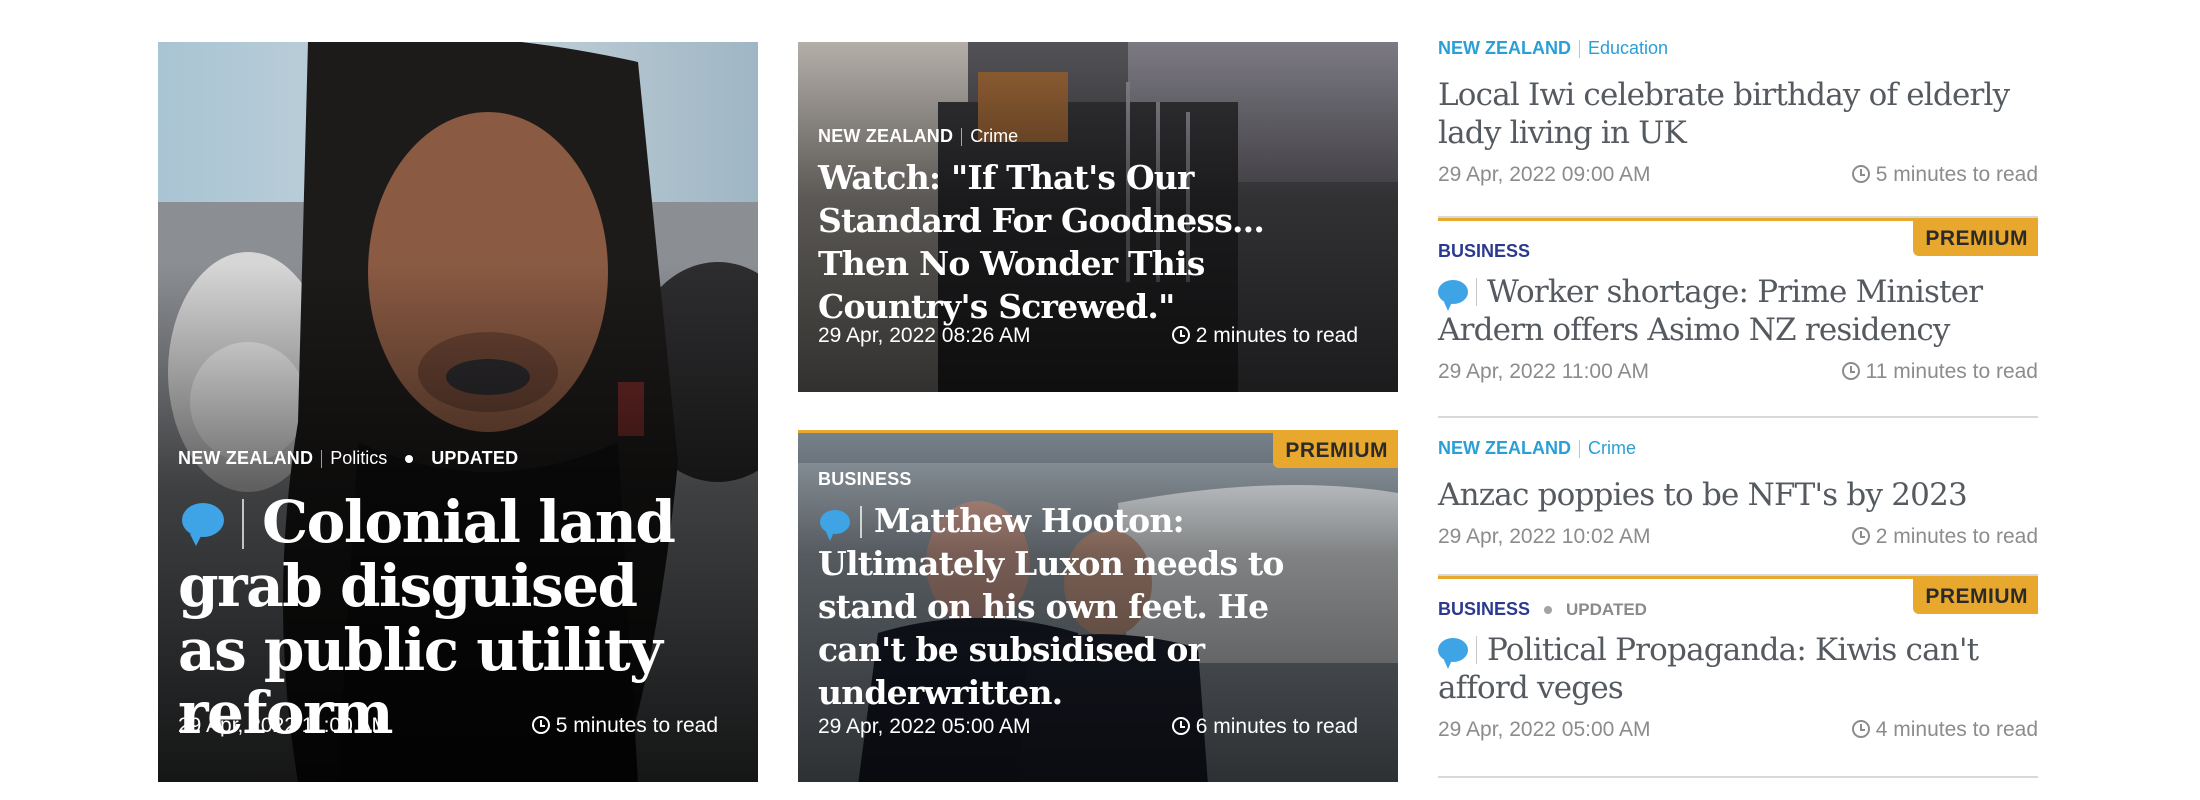 This screenshot has width=2200, height=800. I want to click on side-status-badge: UPDATED, so click(1606, 609).